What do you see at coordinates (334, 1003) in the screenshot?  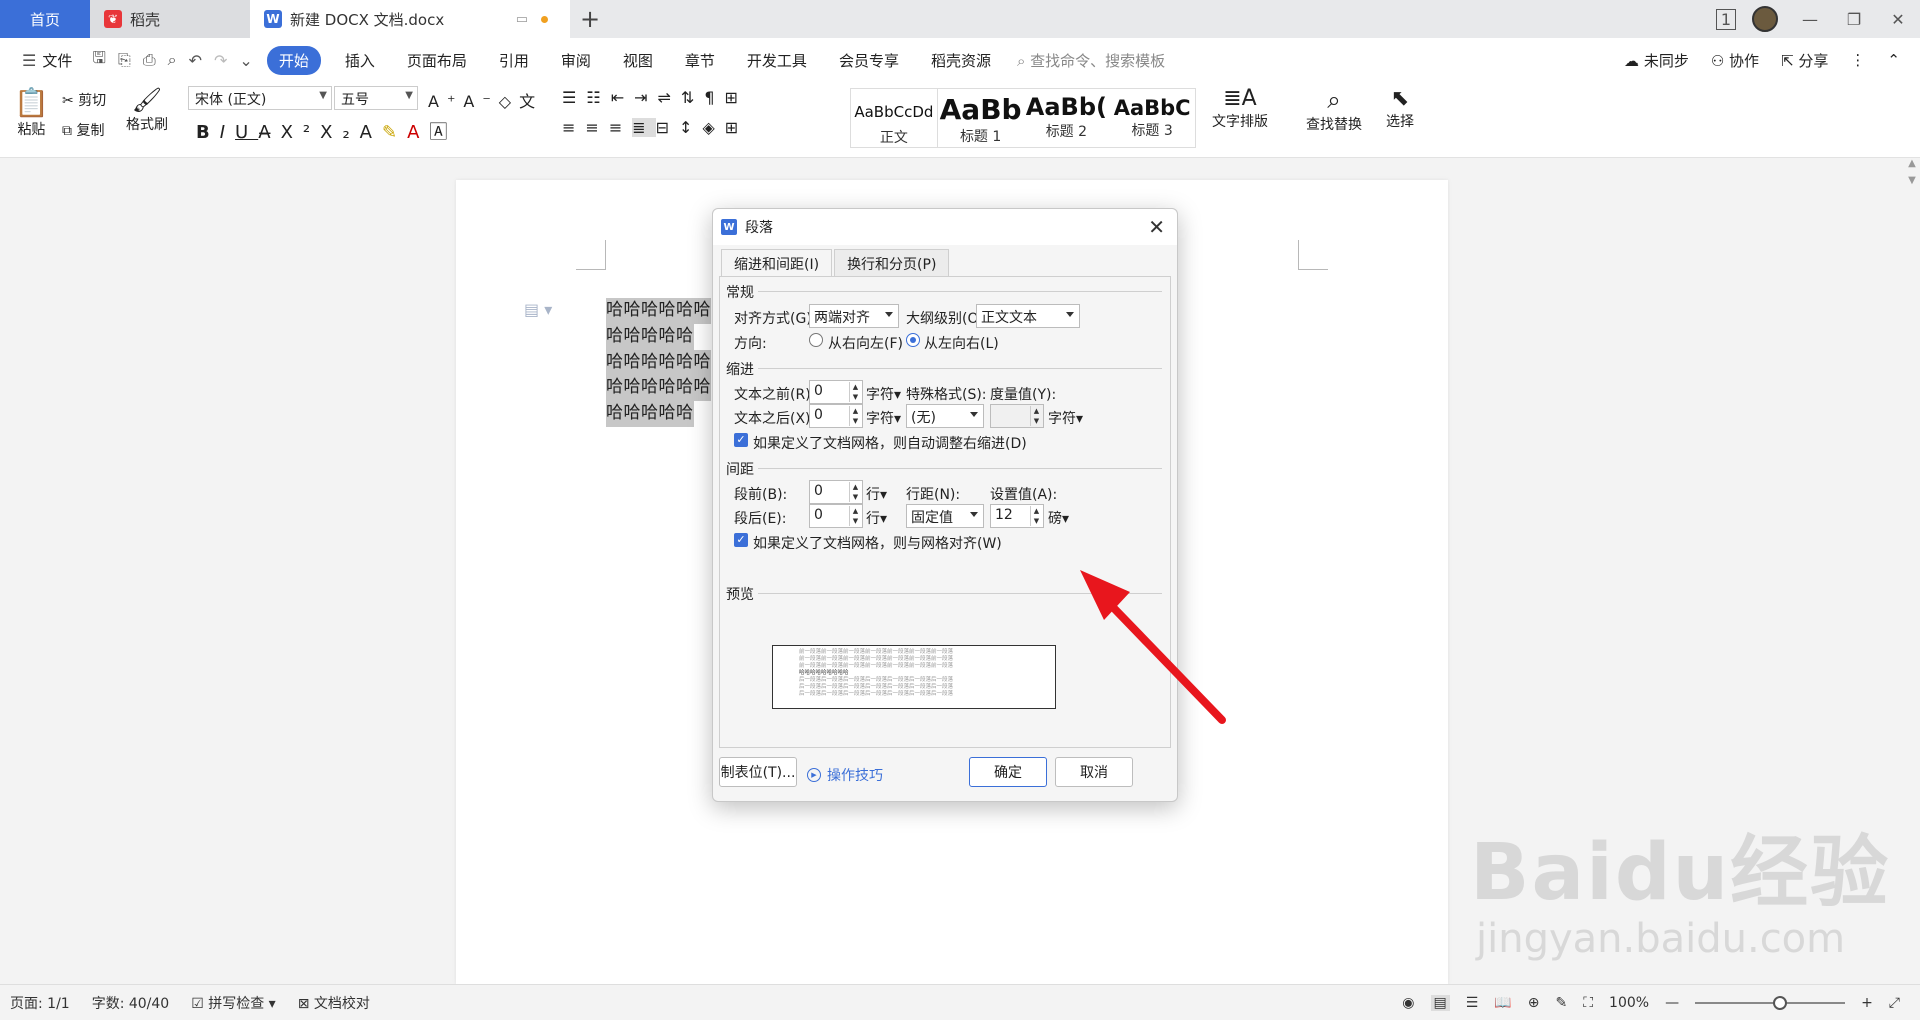 I see `doc-proof-button: ⊠ 文档校对` at bounding box center [334, 1003].